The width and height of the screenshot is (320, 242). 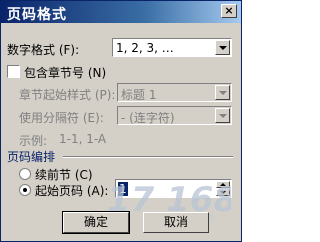 I want to click on start-at-radio, so click(x=25, y=190).